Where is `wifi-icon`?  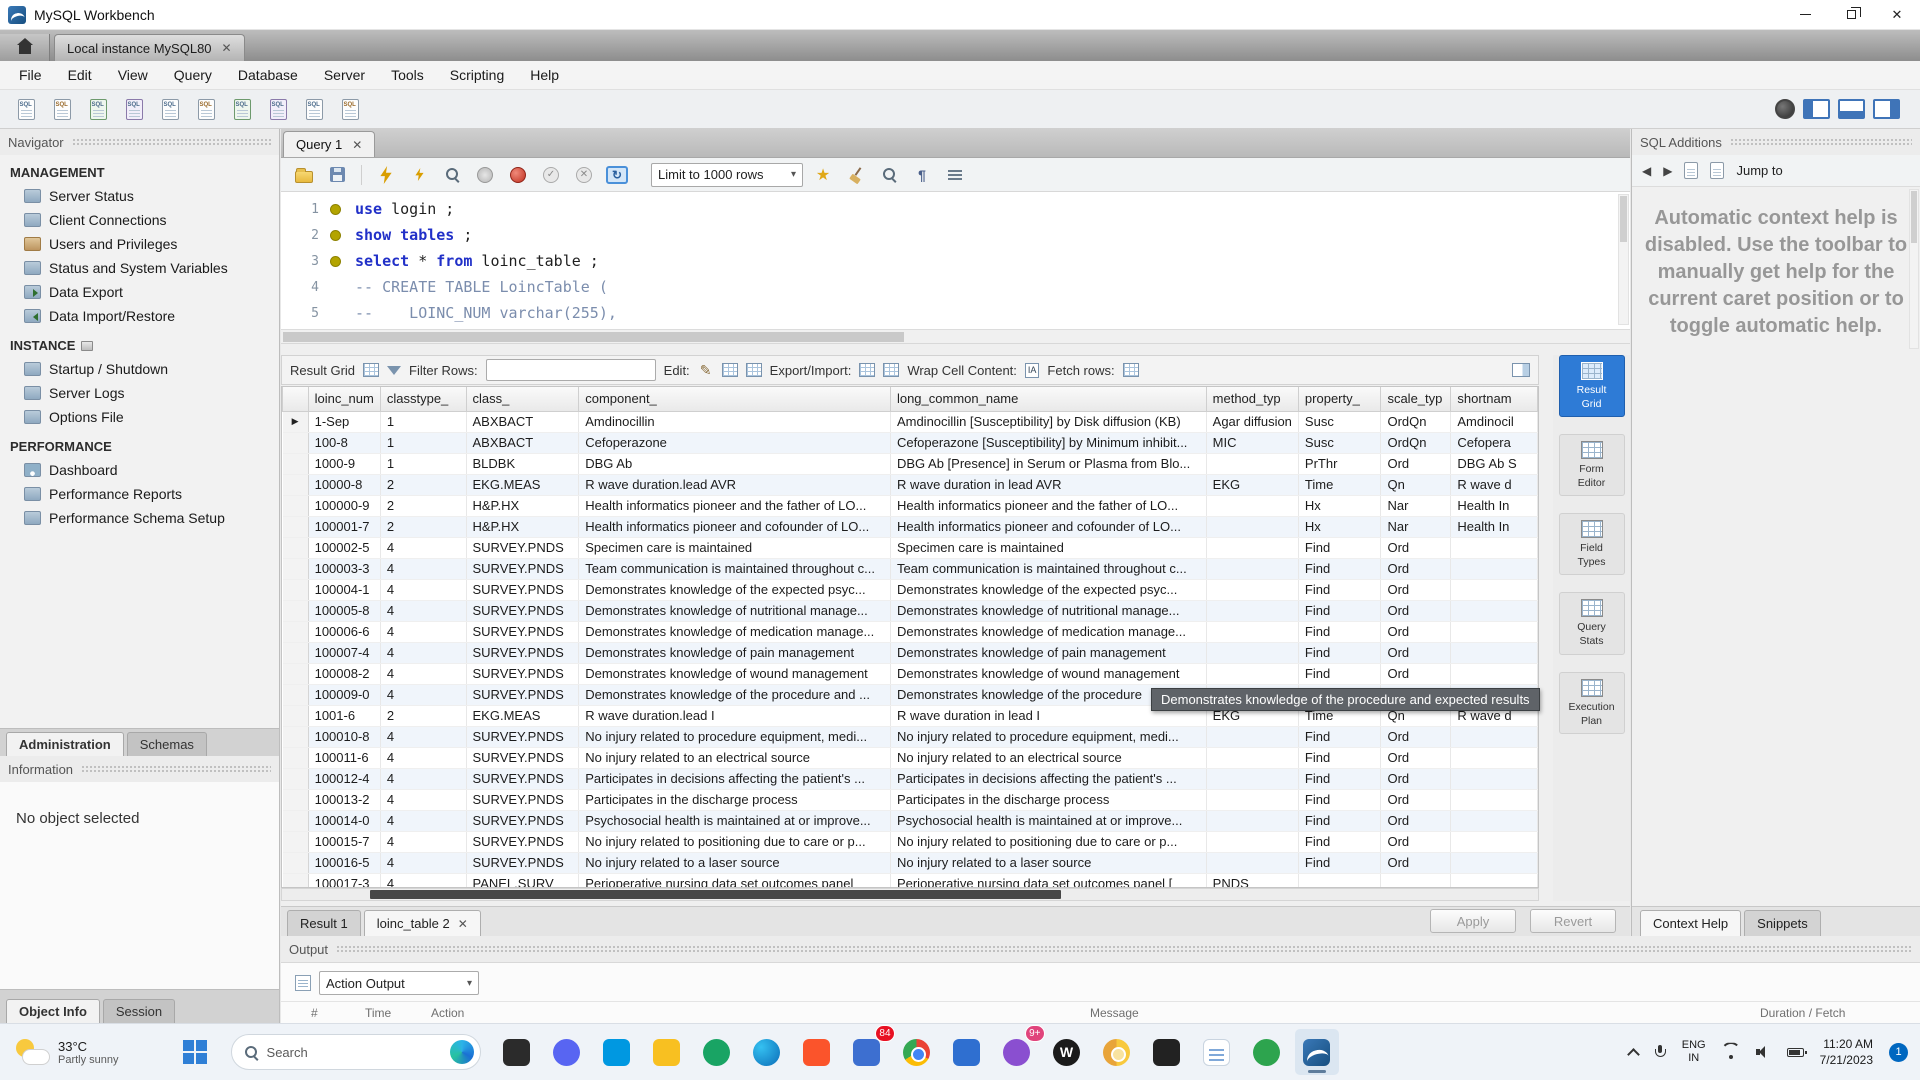
wifi-icon is located at coordinates (1731, 1052).